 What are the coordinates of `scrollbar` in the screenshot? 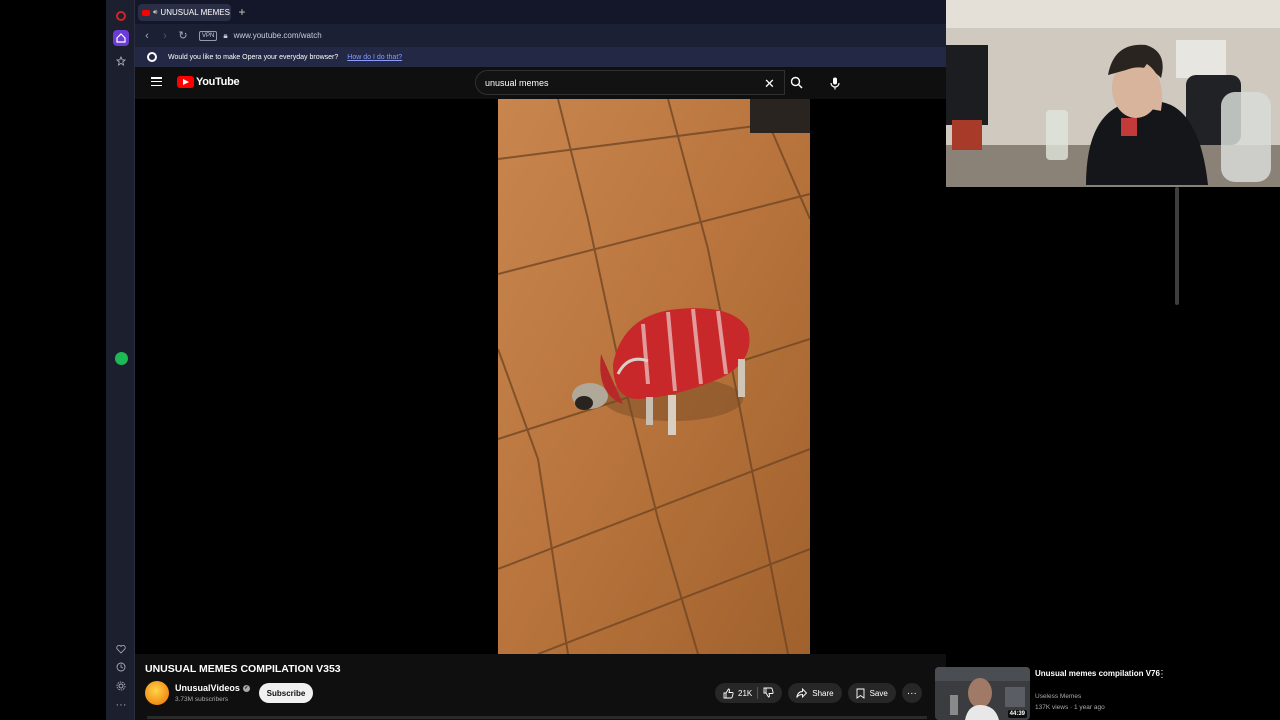 It's located at (1177, 246).